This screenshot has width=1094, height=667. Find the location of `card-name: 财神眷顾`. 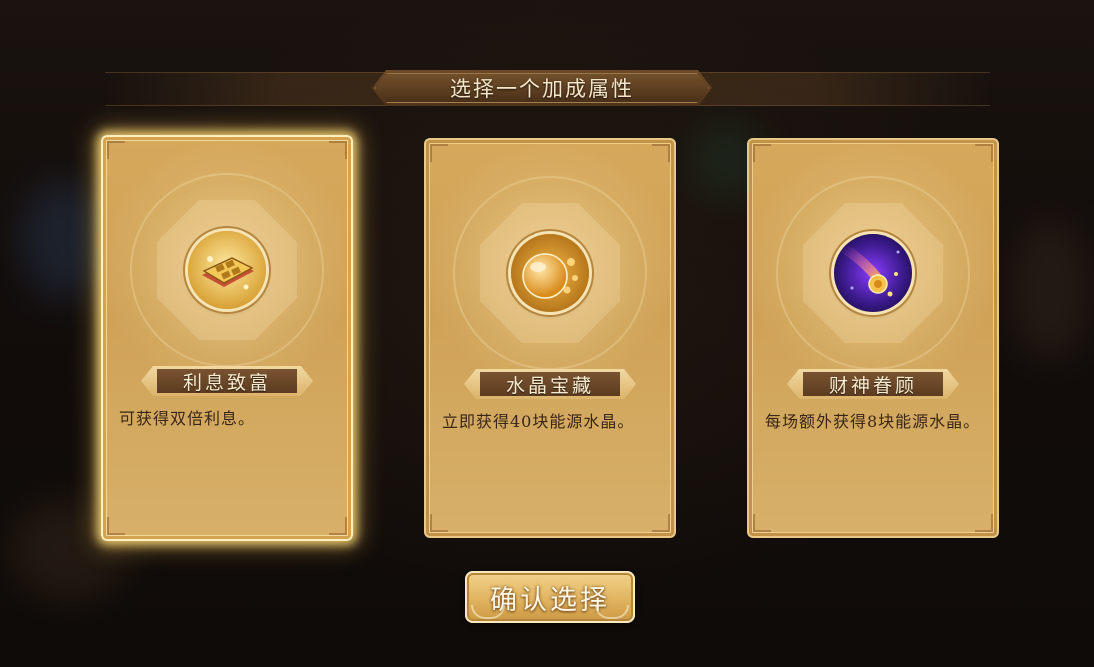

card-name: 财神眷顾 is located at coordinates (872, 385).